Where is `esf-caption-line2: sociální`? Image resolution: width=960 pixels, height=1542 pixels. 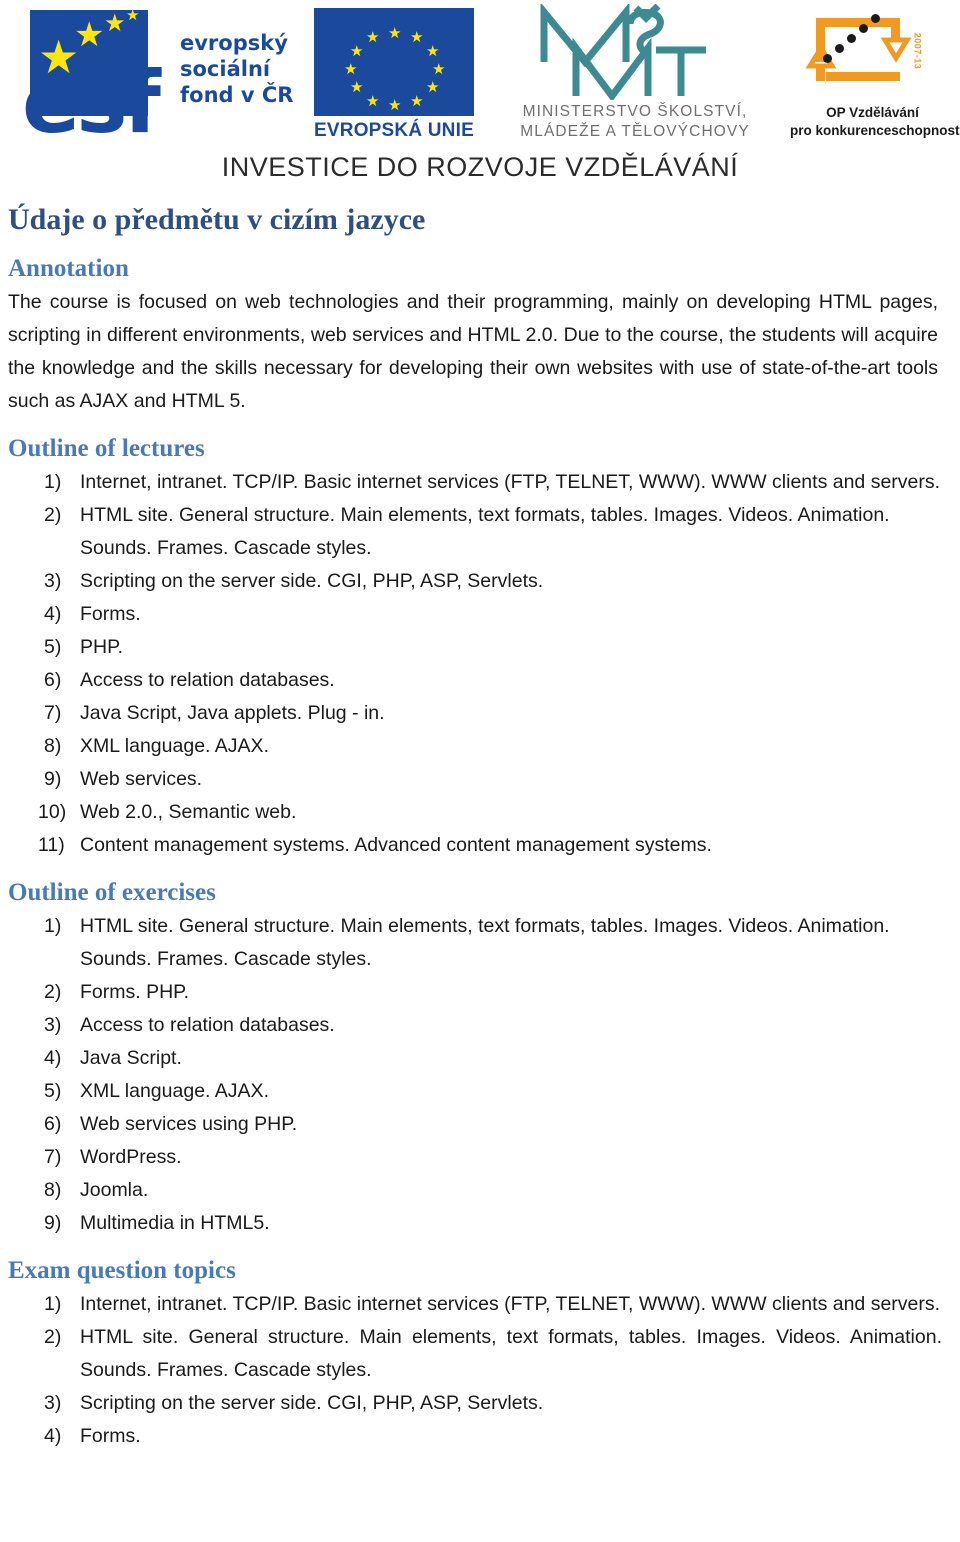 esf-caption-line2: sociální is located at coordinates (225, 69).